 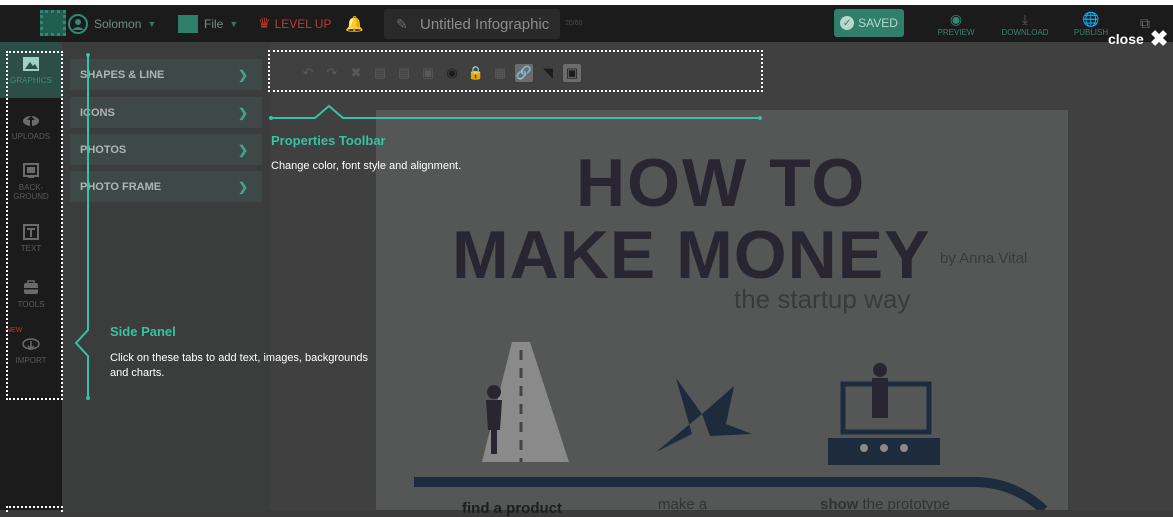 I want to click on side-panel-tip-title: Side Panel, so click(x=143, y=331).